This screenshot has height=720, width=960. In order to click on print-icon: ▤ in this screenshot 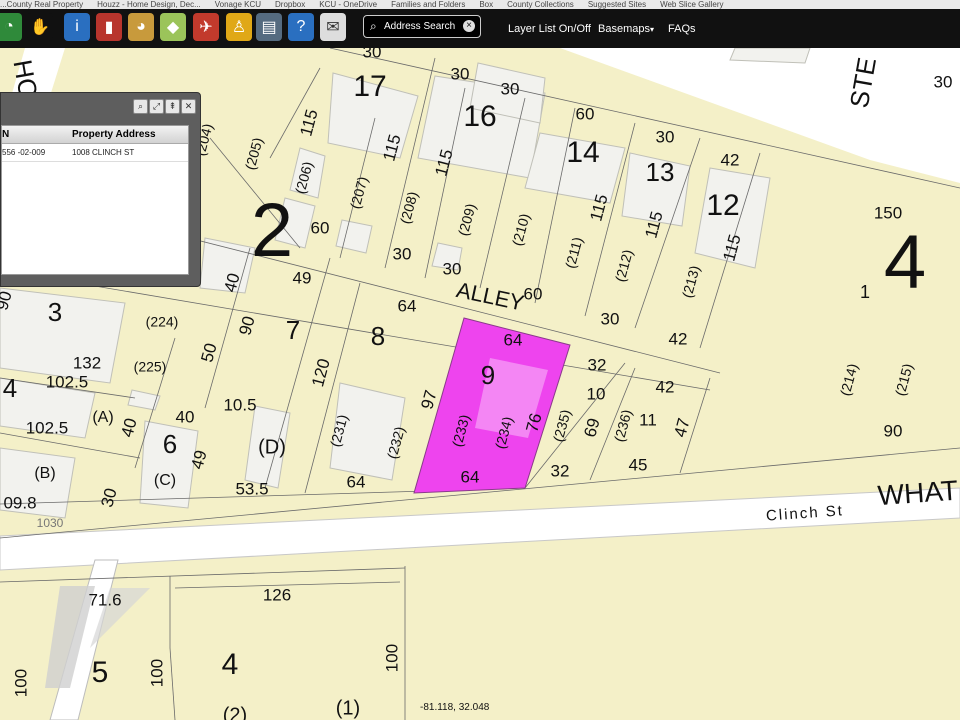, I will do `click(269, 27)`.